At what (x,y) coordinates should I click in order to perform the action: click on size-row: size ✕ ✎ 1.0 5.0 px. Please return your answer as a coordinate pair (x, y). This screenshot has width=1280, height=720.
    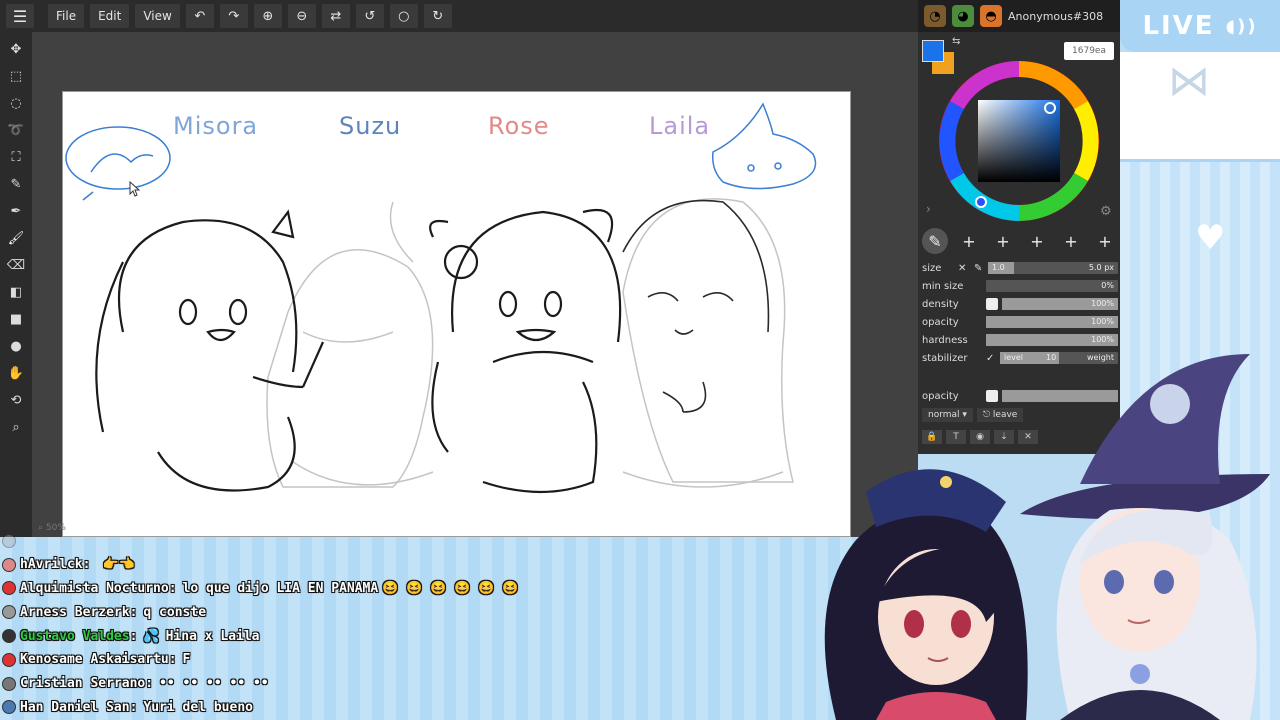
    Looking at the image, I should click on (1020, 268).